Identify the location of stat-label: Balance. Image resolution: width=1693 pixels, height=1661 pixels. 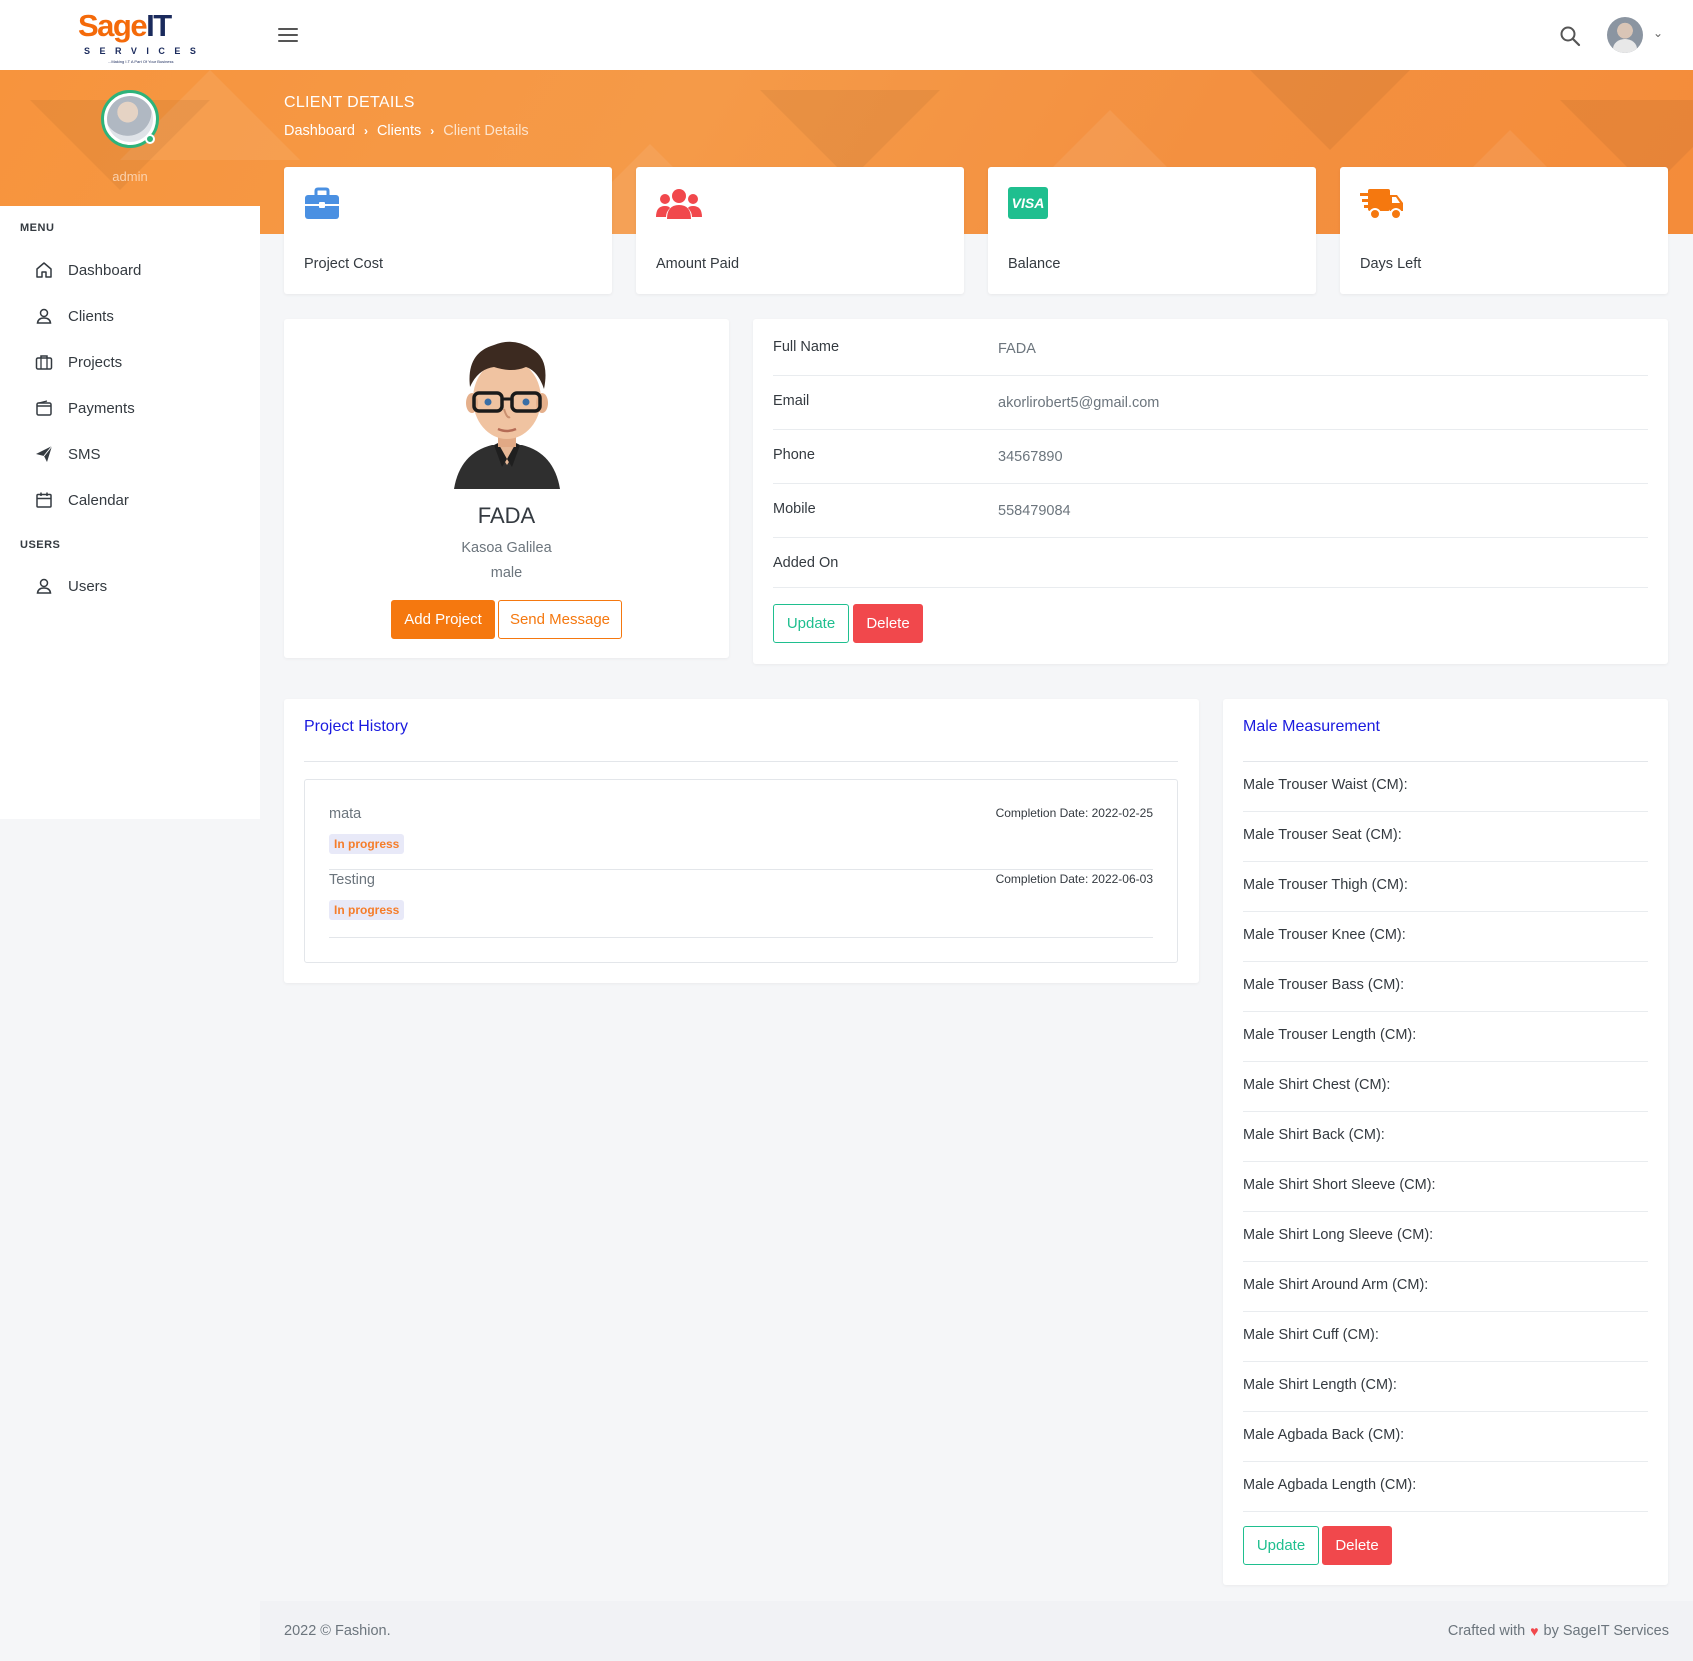
(1034, 264).